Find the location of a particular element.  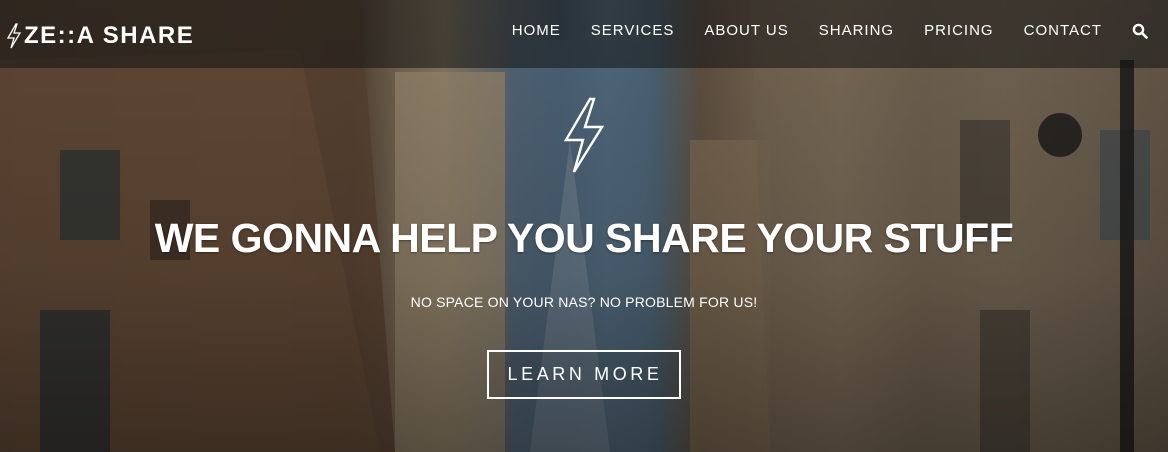

hero-headline: WE GONNA HELP YOU SHARE YOUR STUFF is located at coordinates (584, 238).